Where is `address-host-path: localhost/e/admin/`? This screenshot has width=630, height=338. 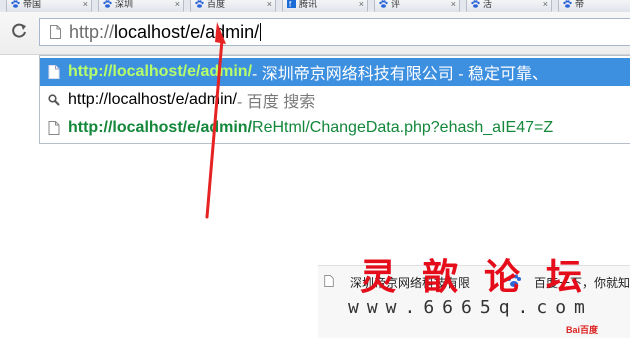 address-host-path: localhost/e/admin/ is located at coordinates (187, 31).